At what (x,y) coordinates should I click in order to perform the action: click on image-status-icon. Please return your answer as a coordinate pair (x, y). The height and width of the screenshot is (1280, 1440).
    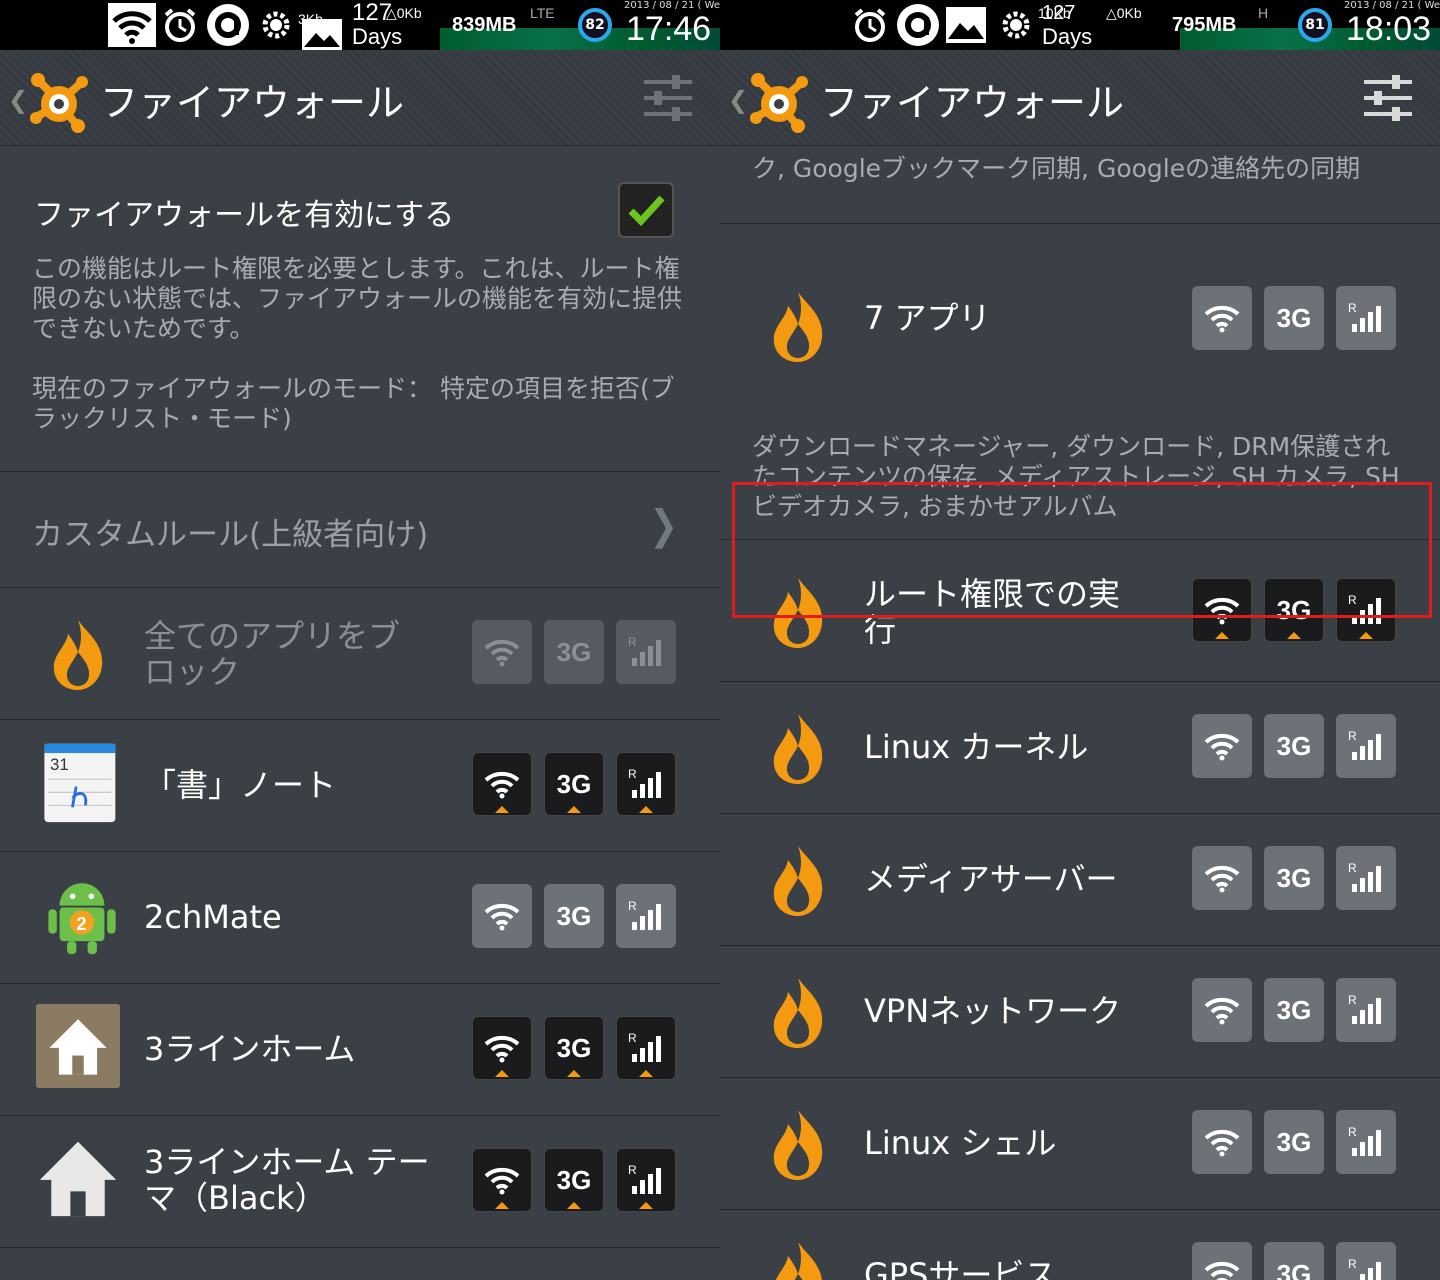
    Looking at the image, I should click on (966, 25).